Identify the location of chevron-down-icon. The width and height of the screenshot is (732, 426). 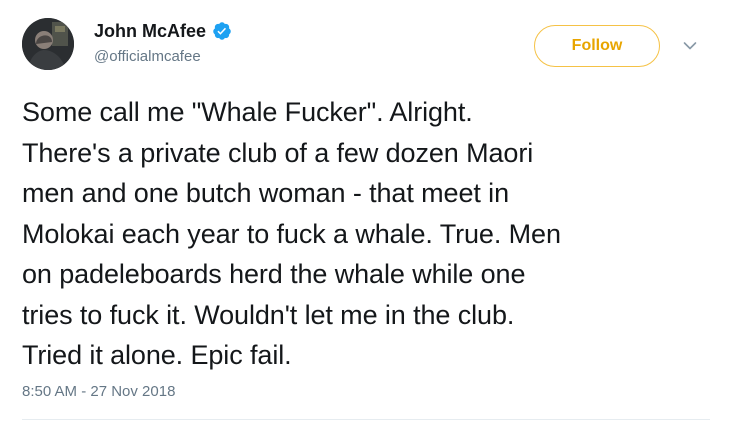
(690, 46).